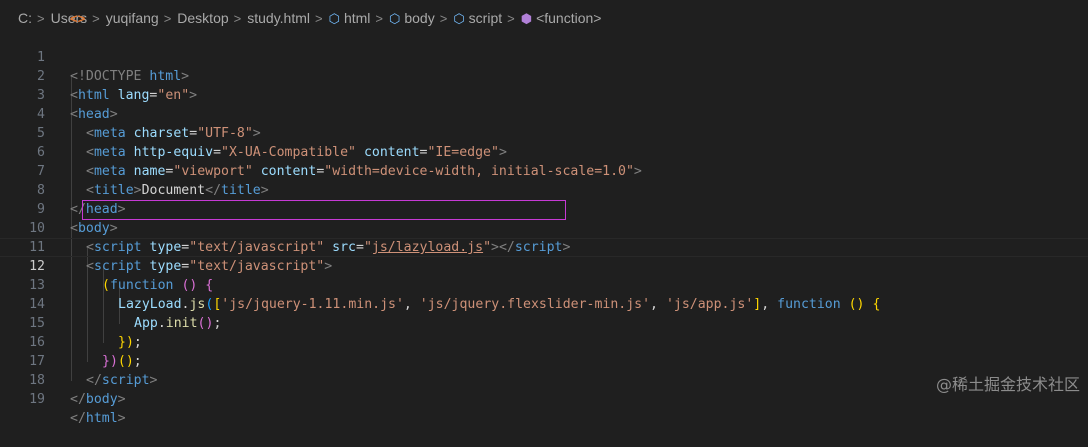  I want to click on breadcrumb-item-desktop: Desktop, so click(202, 18).